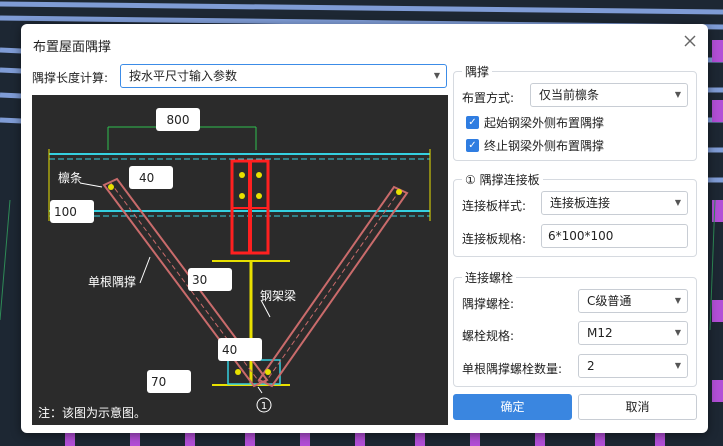  I want to click on plate-spec-label: 连接板规格:, so click(494, 239).